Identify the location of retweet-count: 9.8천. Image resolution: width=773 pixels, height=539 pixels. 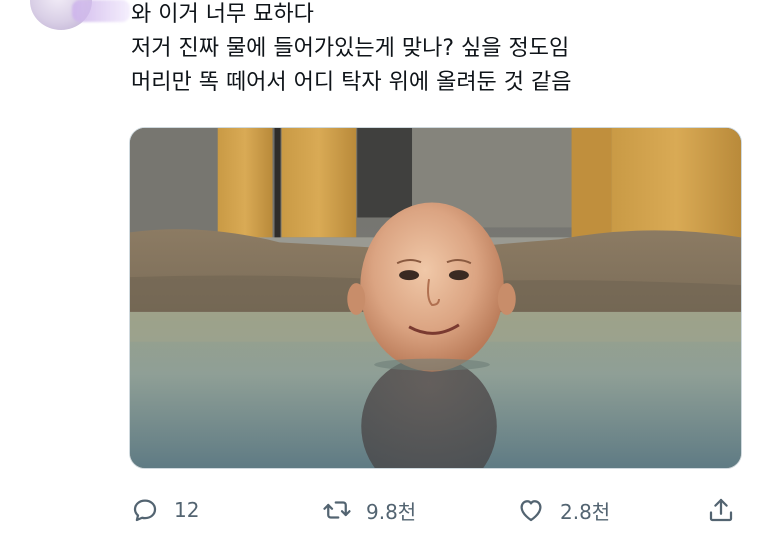
(391, 511).